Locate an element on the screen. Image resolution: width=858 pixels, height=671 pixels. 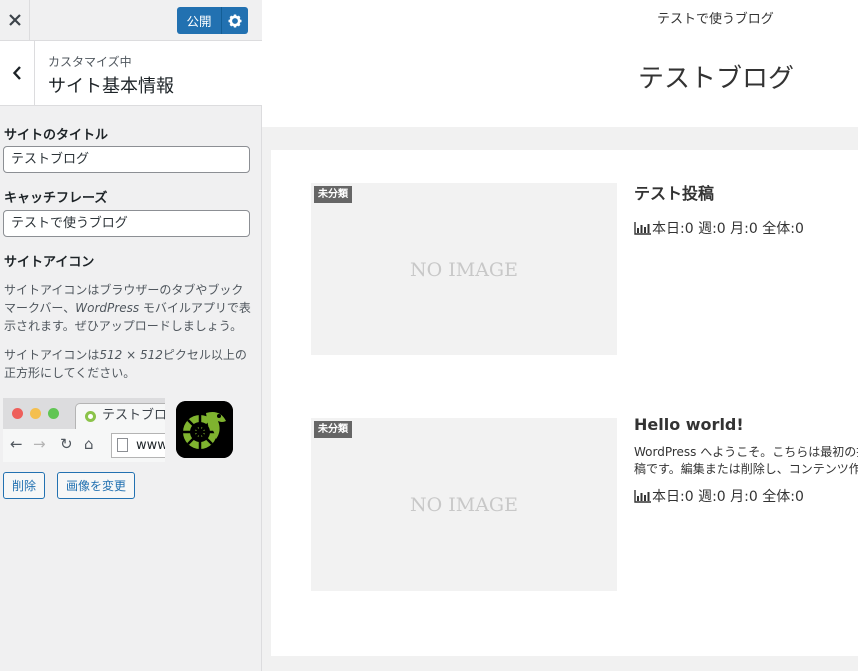
home-icon: ⌂ is located at coordinates (89, 444).